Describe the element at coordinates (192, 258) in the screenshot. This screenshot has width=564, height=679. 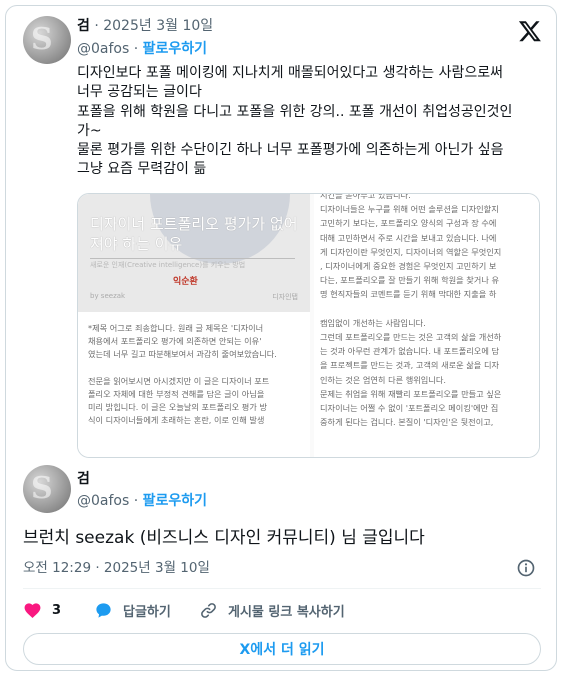
I see `cover-divider` at that location.